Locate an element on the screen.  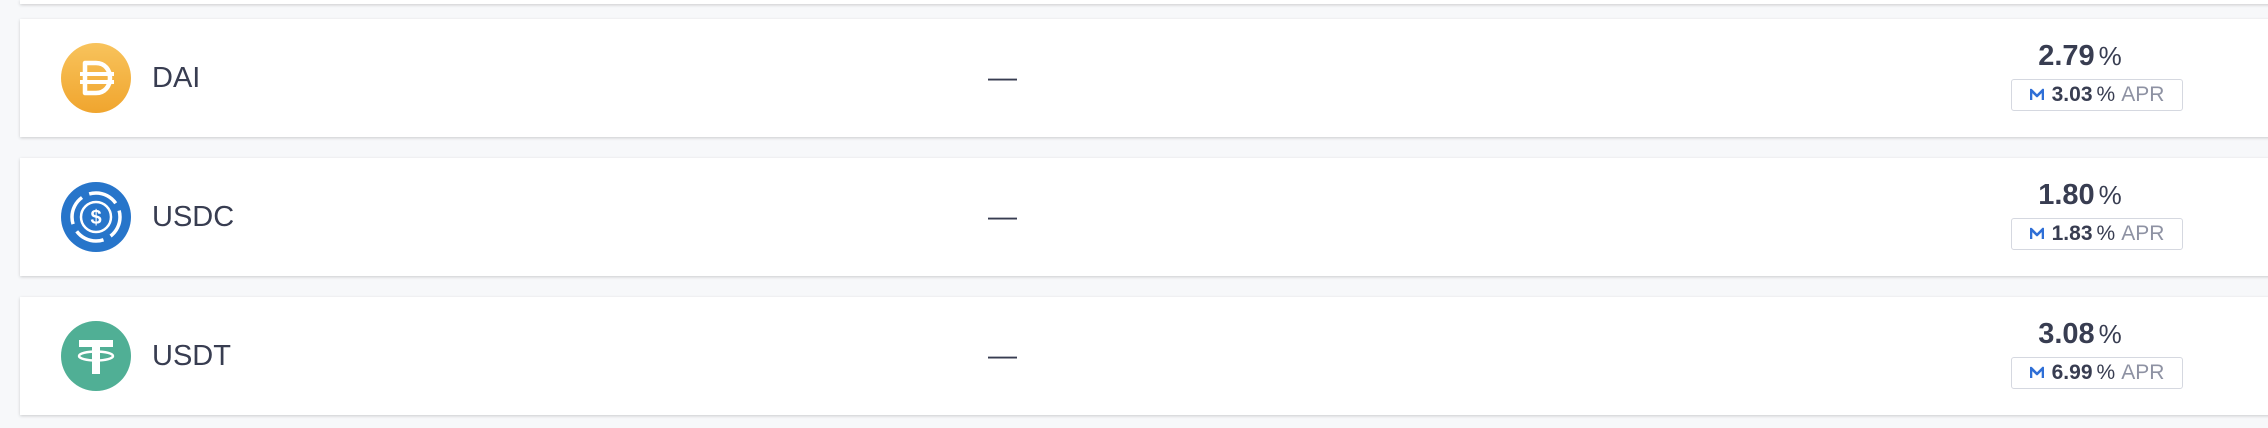
supply-apy: 1.80% is located at coordinates (2080, 197).